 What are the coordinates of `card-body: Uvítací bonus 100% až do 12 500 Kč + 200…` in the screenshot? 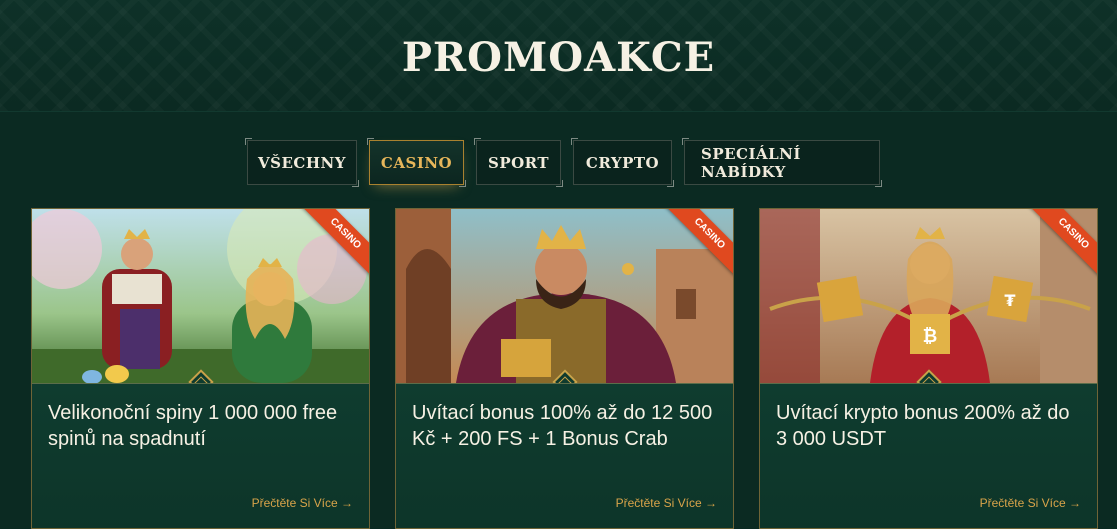 It's located at (564, 455).